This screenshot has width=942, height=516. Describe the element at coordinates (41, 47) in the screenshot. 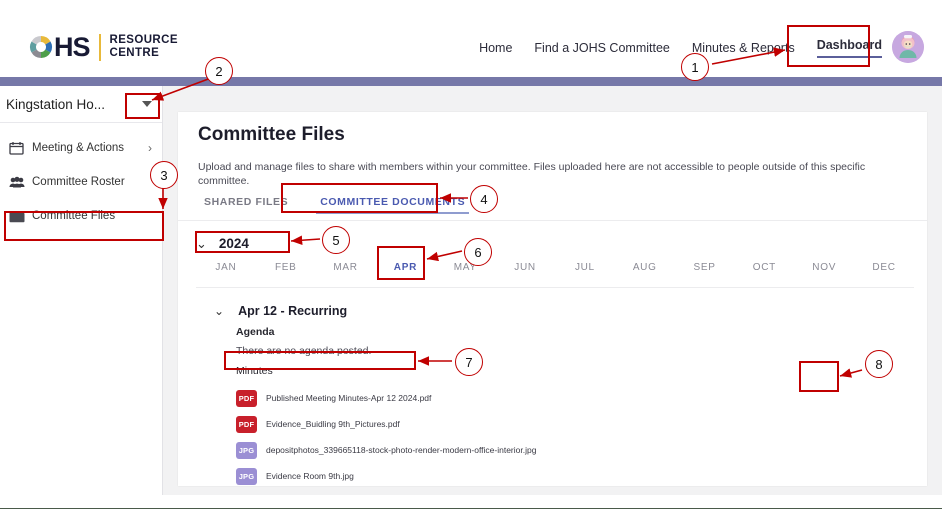

I see `ohs-circle-logo-icon` at that location.